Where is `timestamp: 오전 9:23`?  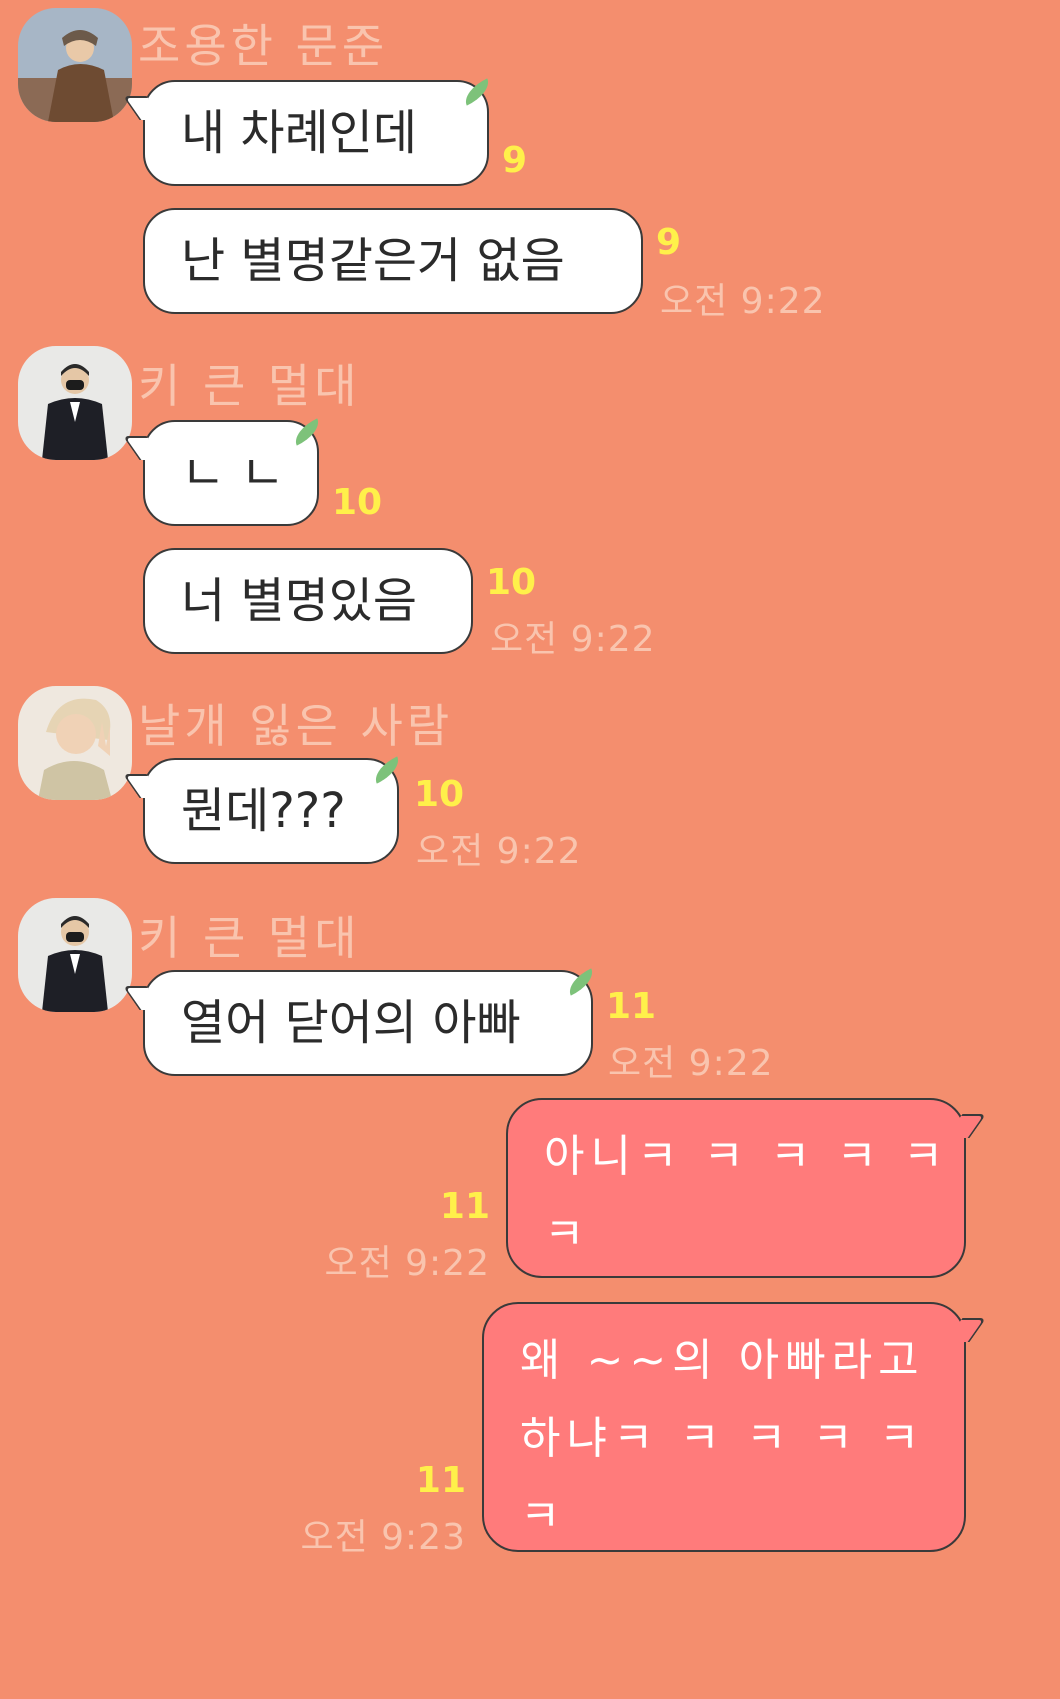
timestamp: 오전 9:23 is located at coordinates (383, 1537).